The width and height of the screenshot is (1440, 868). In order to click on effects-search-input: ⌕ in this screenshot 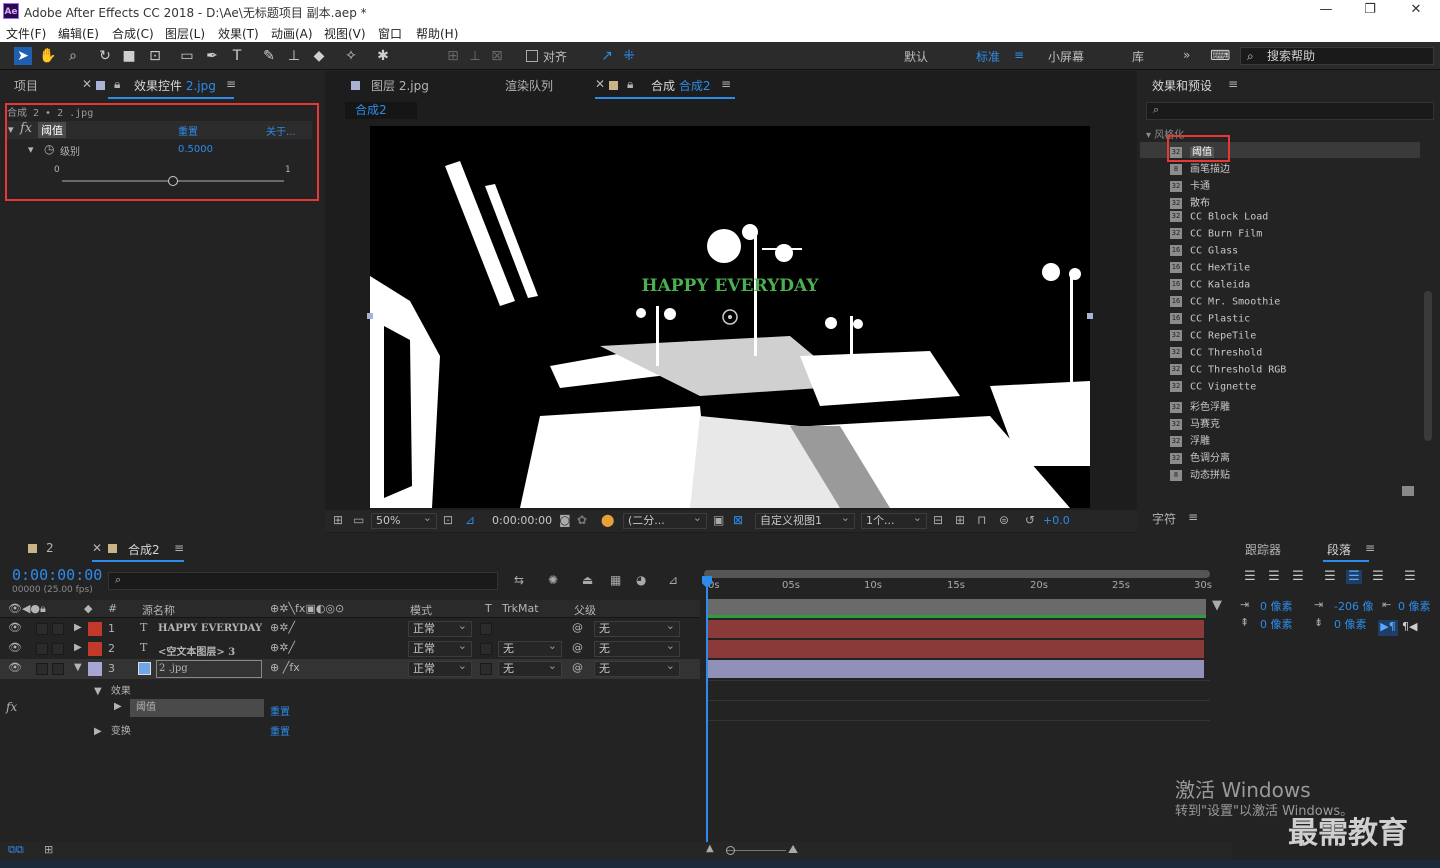, I will do `click(1290, 111)`.